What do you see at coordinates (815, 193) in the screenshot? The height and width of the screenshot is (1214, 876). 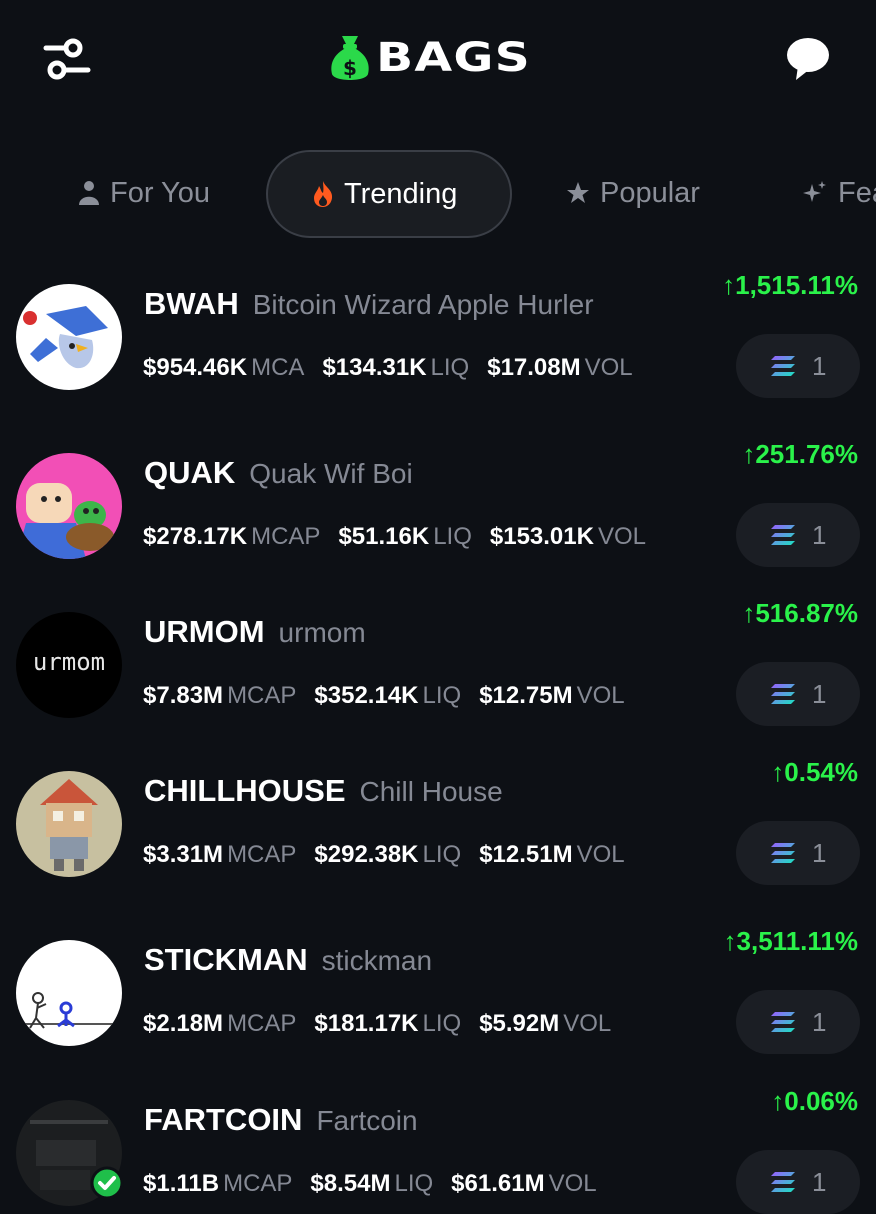 I see `sparkle-icon` at bounding box center [815, 193].